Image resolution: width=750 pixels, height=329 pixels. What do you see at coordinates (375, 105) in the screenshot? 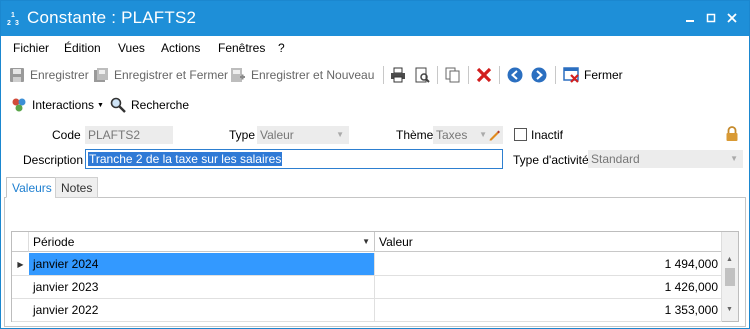
I see `secondary-toolbar: Interactions ▼ Recherche` at bounding box center [375, 105].